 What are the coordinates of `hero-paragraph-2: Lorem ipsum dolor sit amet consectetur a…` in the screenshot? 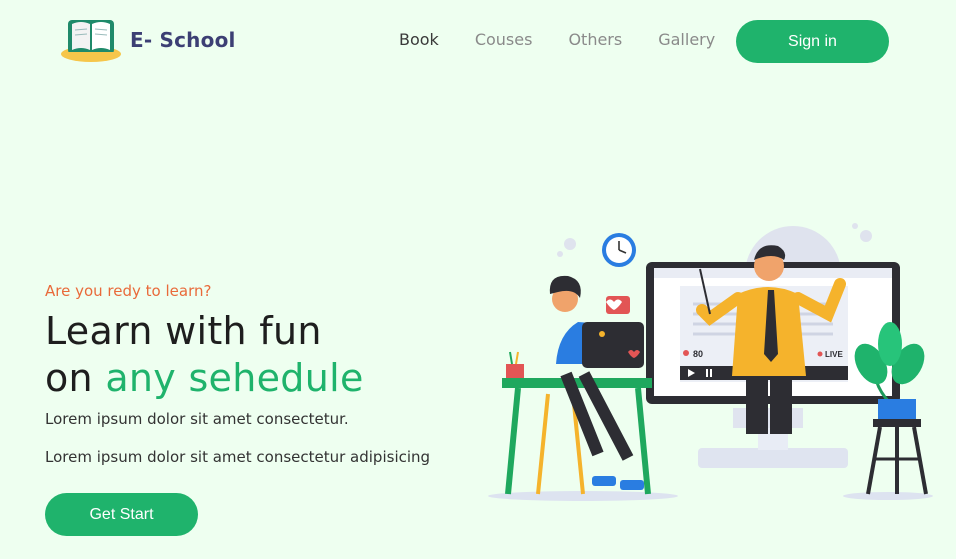 It's located at (238, 457).